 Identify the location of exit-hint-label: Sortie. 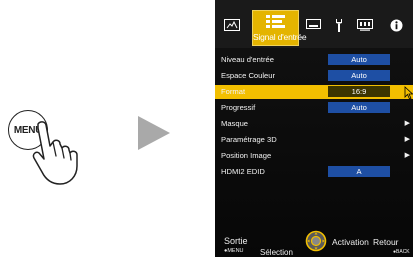
(236, 241).